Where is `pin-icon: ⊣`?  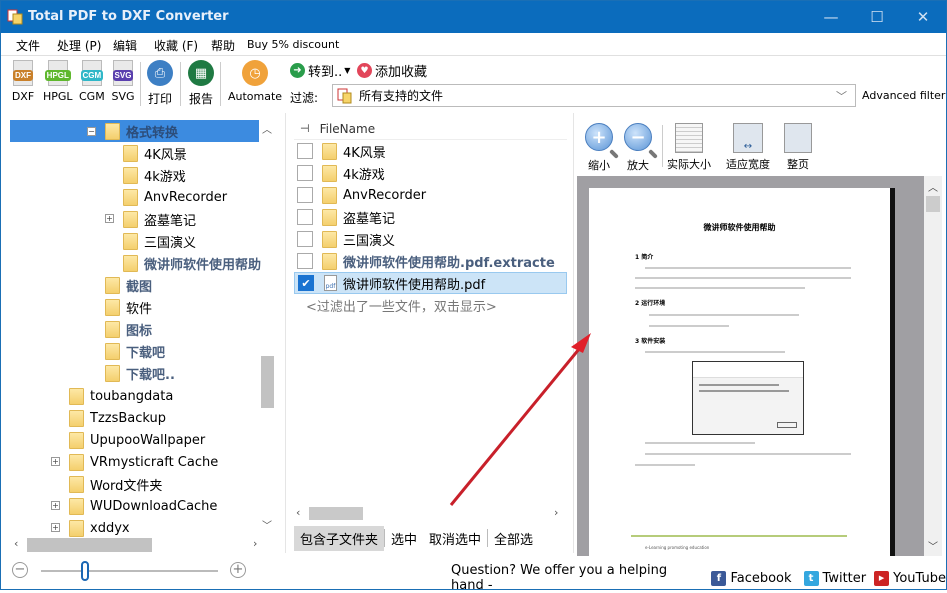 pin-icon: ⊣ is located at coordinates (305, 128).